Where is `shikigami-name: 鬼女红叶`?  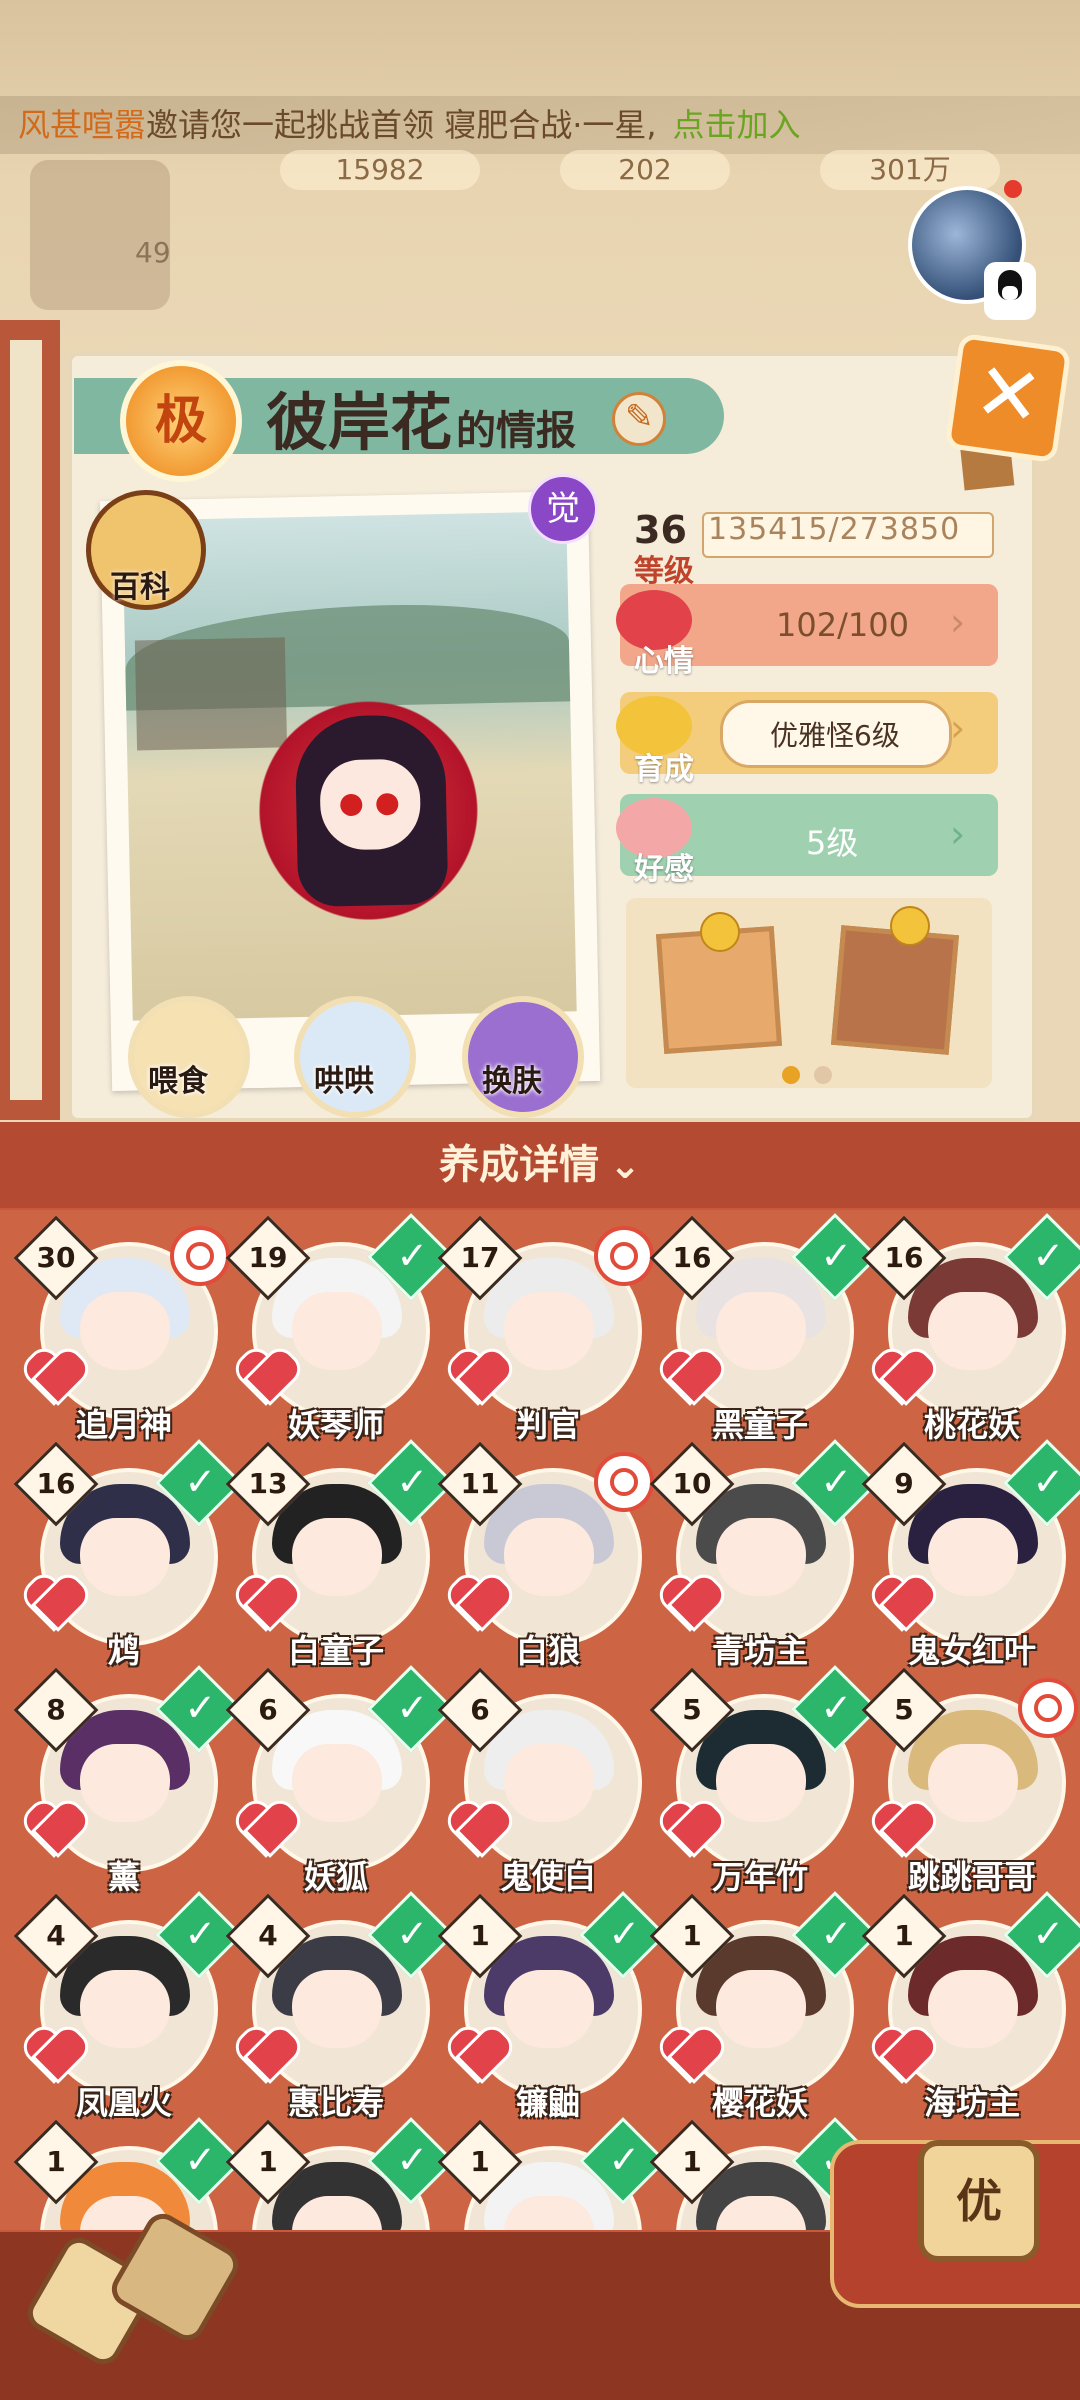 shikigami-name: 鬼女红叶 is located at coordinates (971, 1651).